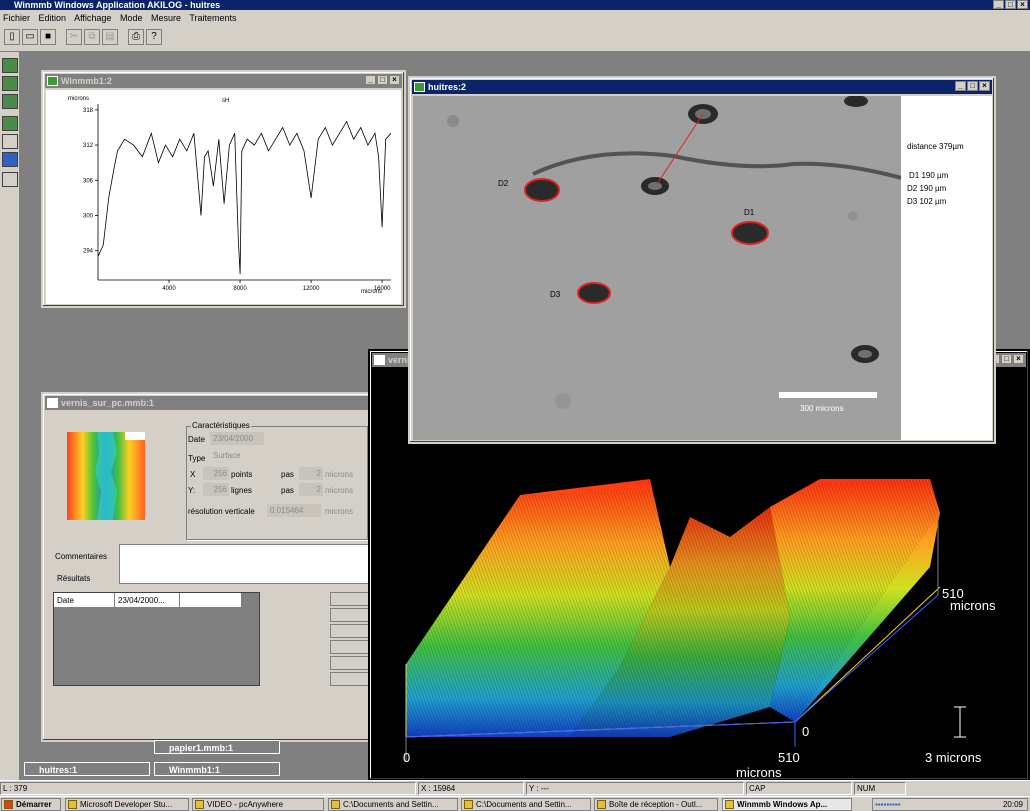 The width and height of the screenshot is (1030, 811). Describe the element at coordinates (294, 510) in the screenshot. I see `resolution-value: 0.015464` at that location.